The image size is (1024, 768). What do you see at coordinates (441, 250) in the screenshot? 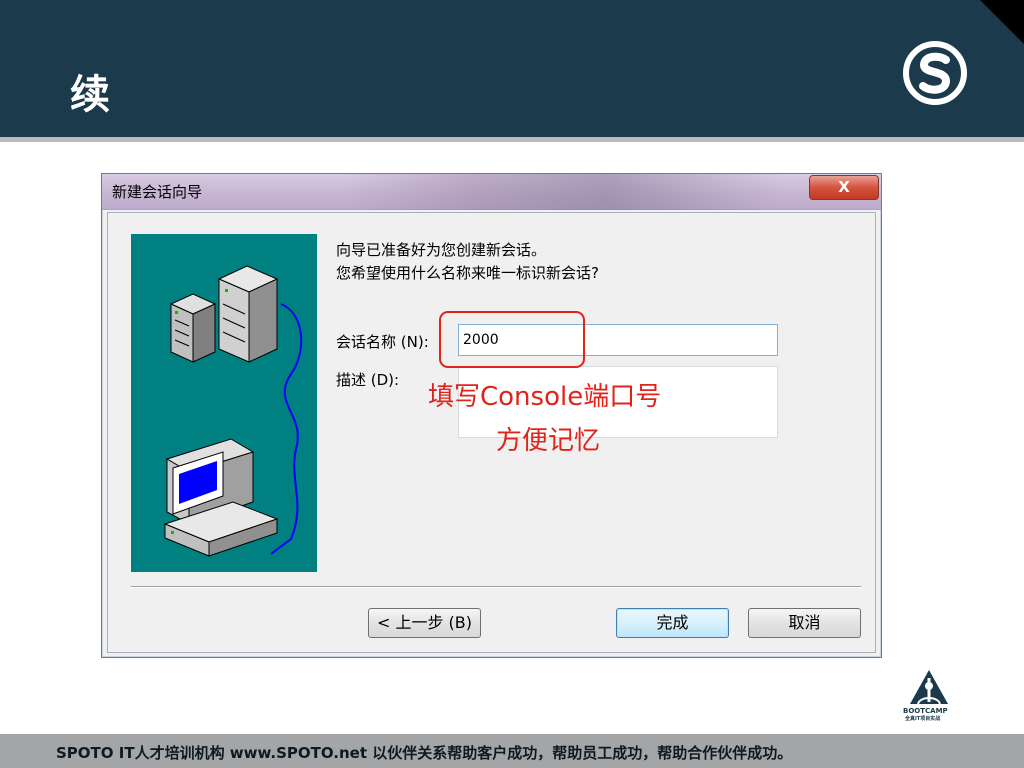
I see `prompt-line-1: 向导已准备好为您创建新会话。` at bounding box center [441, 250].